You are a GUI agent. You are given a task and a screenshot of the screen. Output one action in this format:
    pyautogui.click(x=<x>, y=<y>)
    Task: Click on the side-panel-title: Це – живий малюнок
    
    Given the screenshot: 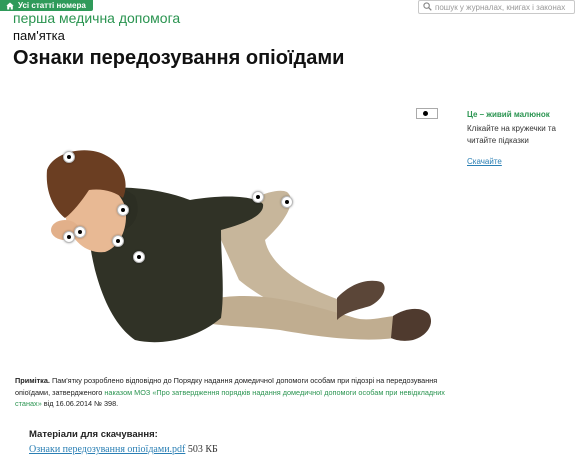 What is the action you would take?
    pyautogui.click(x=508, y=114)
    